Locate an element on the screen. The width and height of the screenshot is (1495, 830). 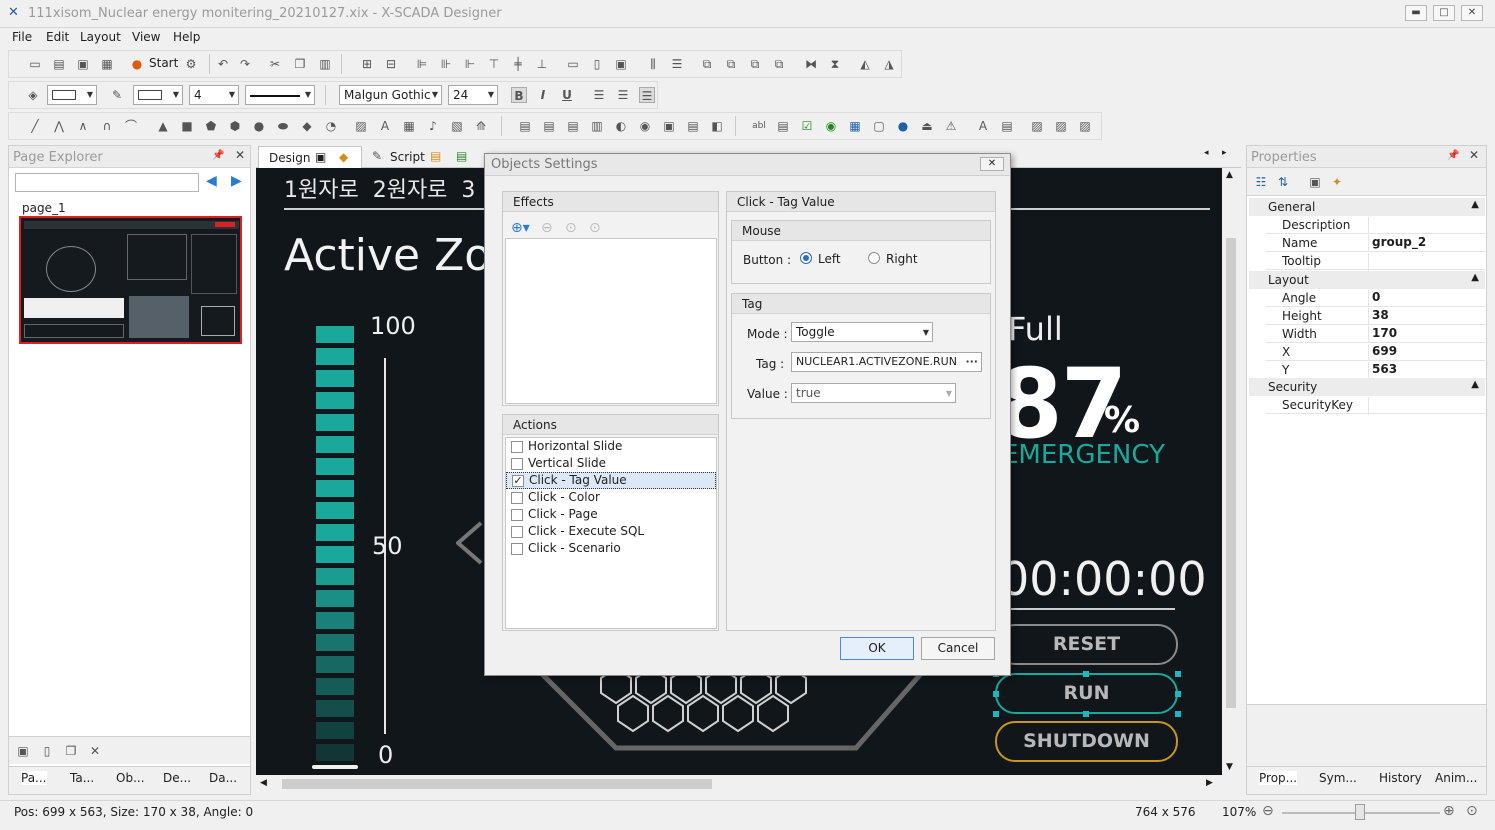
menu-file: File is located at coordinates (22, 37).